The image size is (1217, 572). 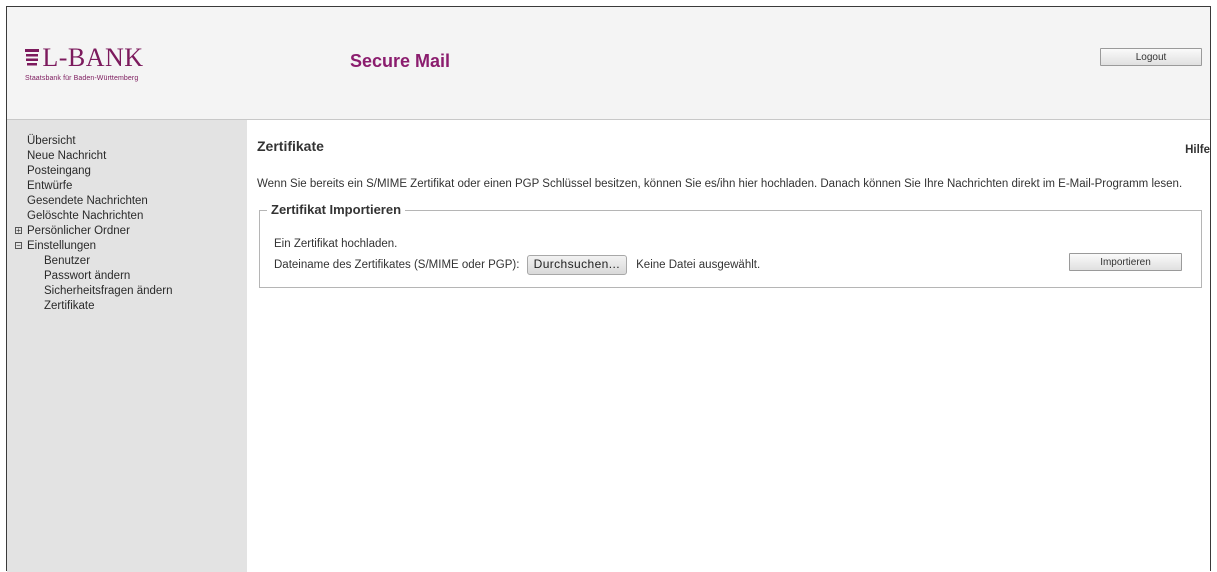 I want to click on sidebar-item-zertifikate: Zertifikate, so click(x=79, y=306).